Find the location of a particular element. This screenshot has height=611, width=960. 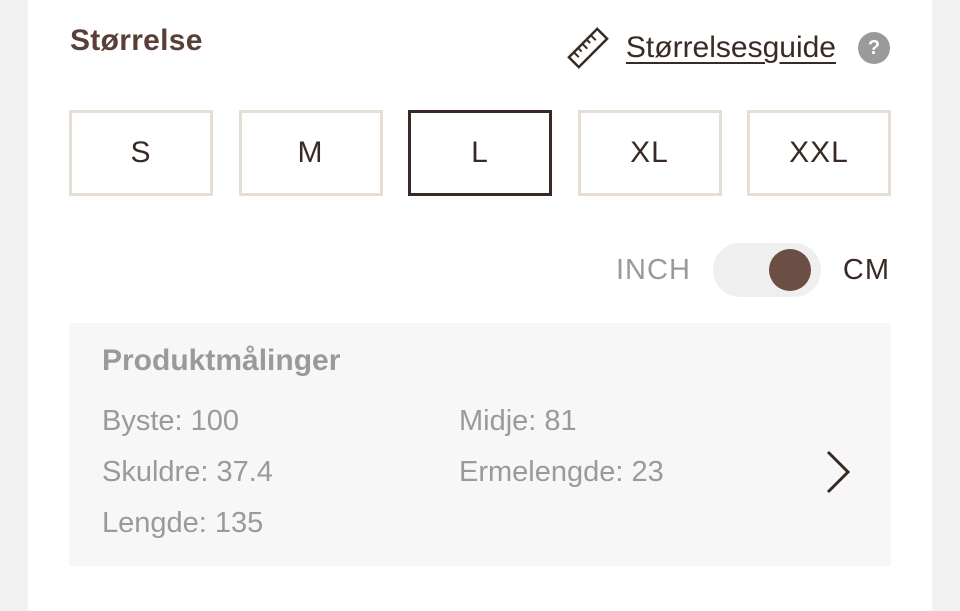

measurement-bust: Byste: 100 is located at coordinates (171, 421).